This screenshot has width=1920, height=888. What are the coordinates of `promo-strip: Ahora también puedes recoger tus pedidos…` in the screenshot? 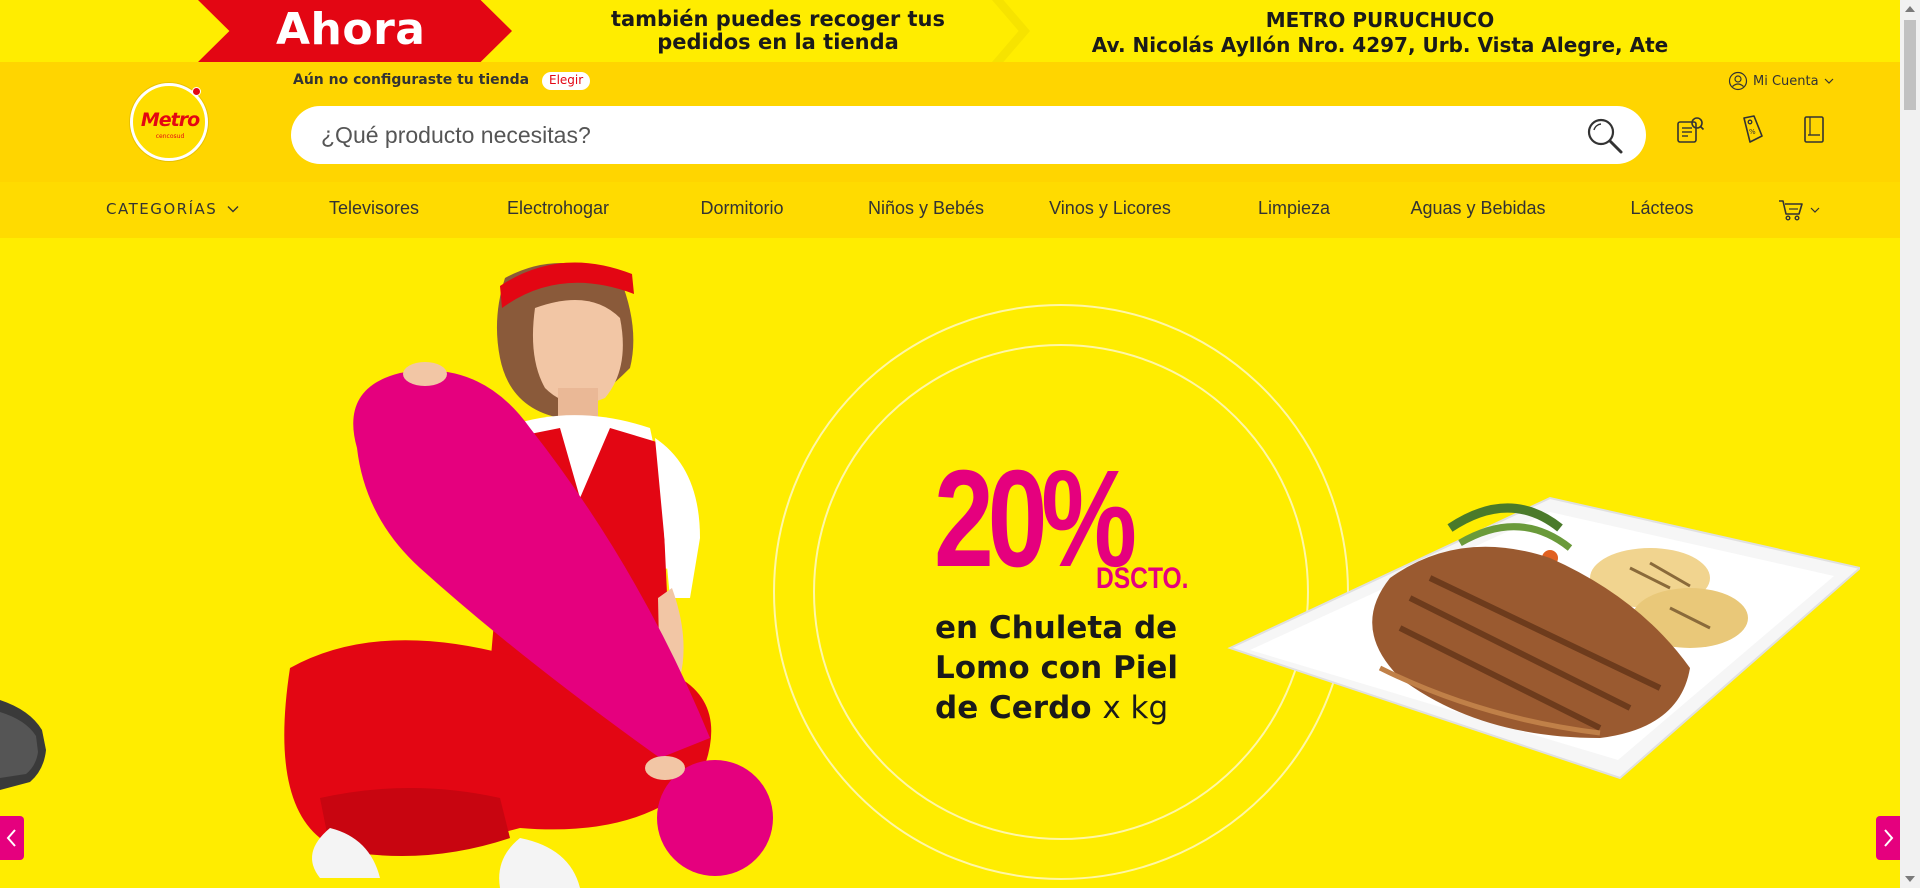 It's located at (950, 31).